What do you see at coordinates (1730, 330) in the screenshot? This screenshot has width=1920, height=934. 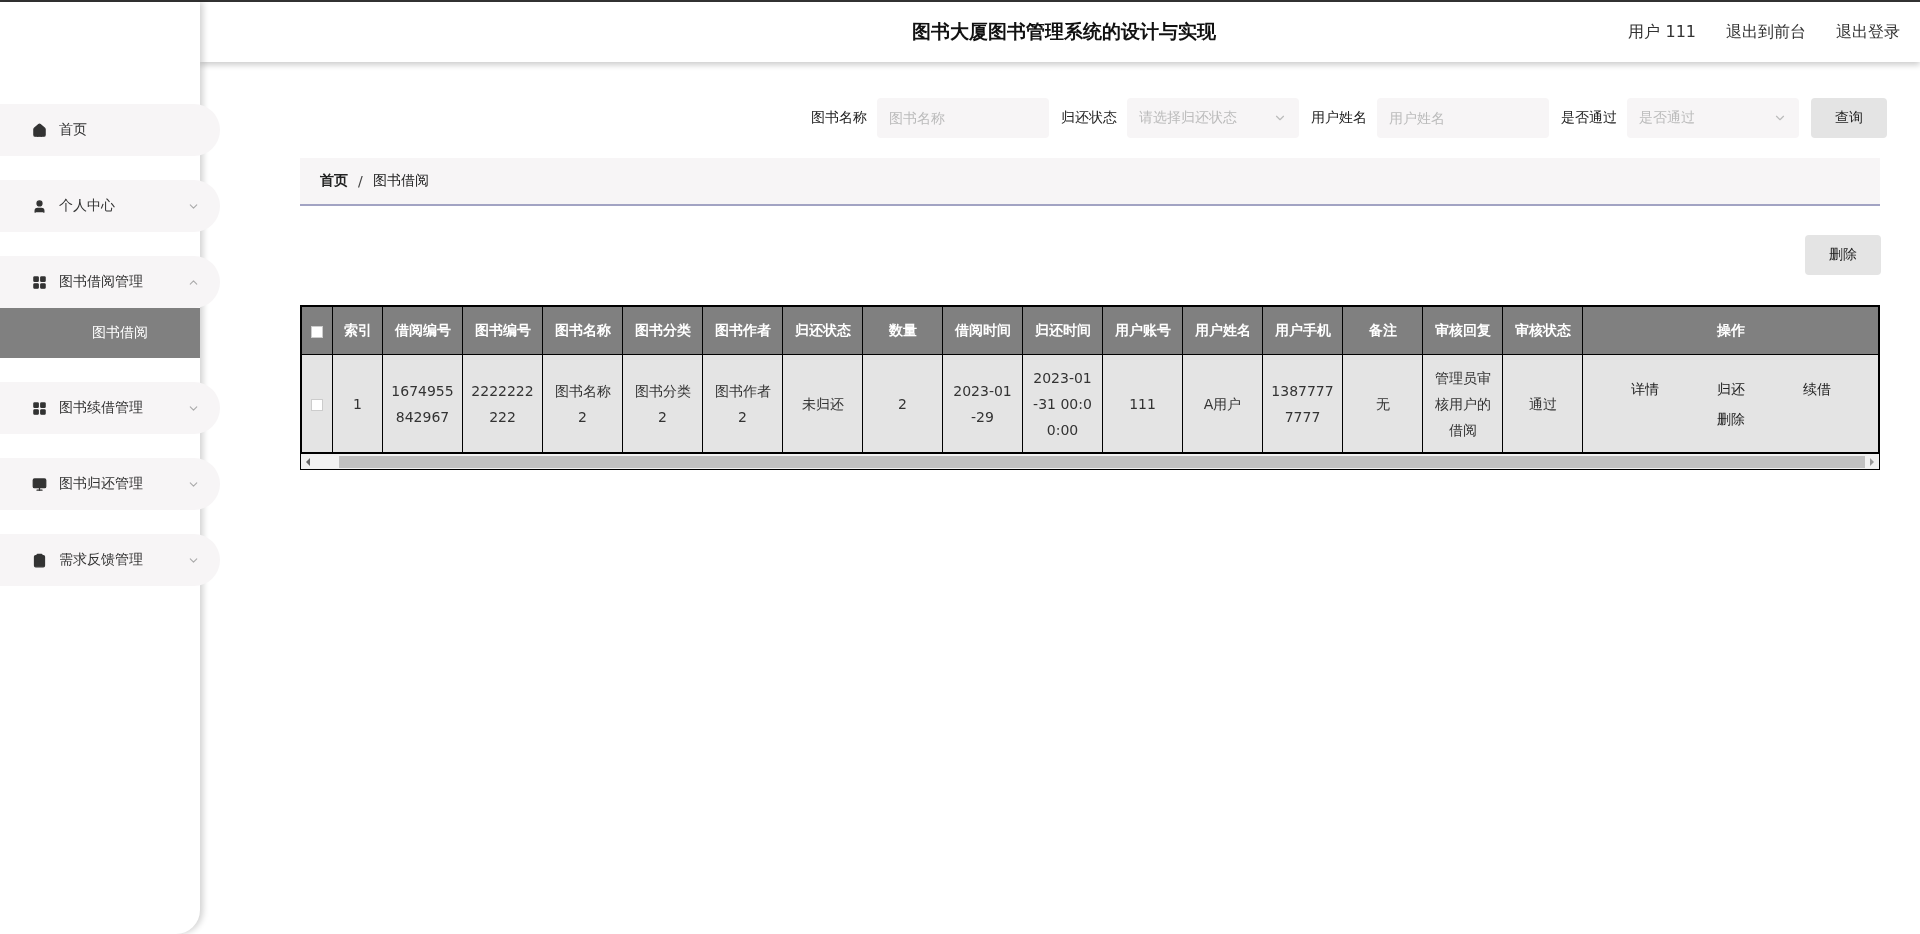 I see `column-header: 操作` at bounding box center [1730, 330].